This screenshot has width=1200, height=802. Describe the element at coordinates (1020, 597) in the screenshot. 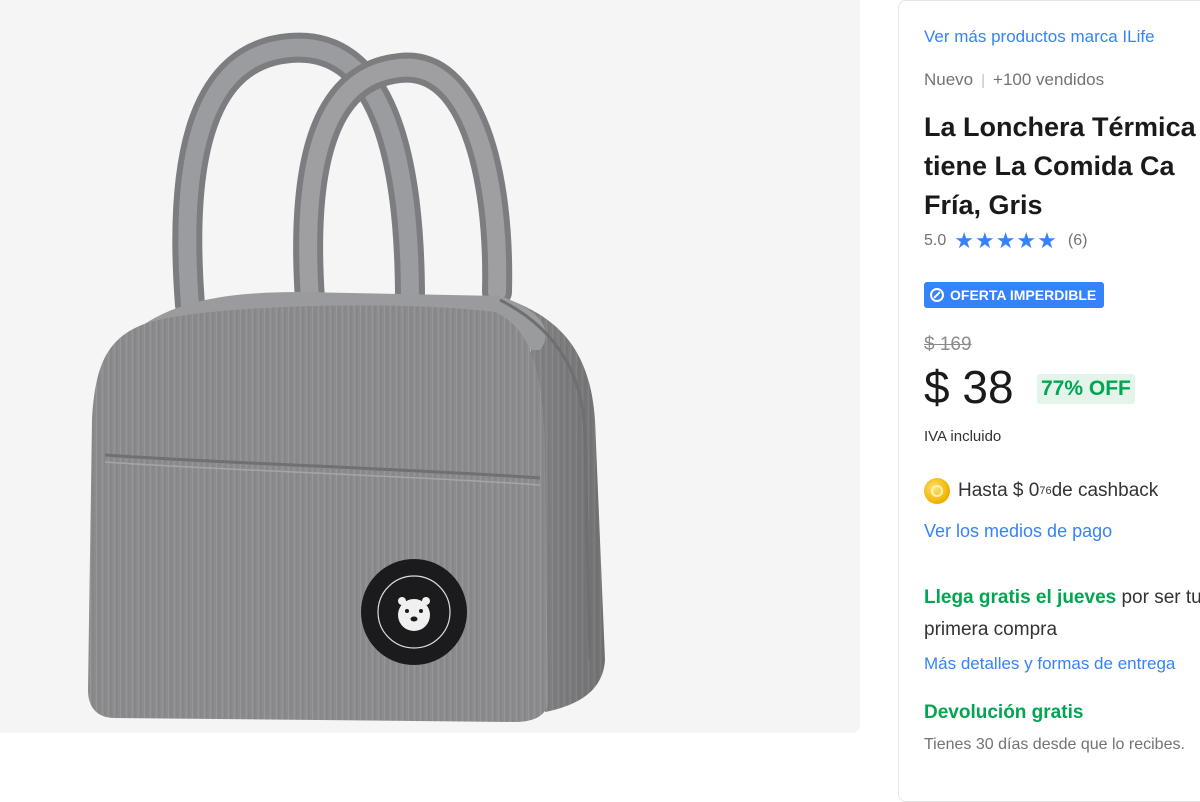

I see `shipping-highlight: Llega gratis el jueves` at that location.